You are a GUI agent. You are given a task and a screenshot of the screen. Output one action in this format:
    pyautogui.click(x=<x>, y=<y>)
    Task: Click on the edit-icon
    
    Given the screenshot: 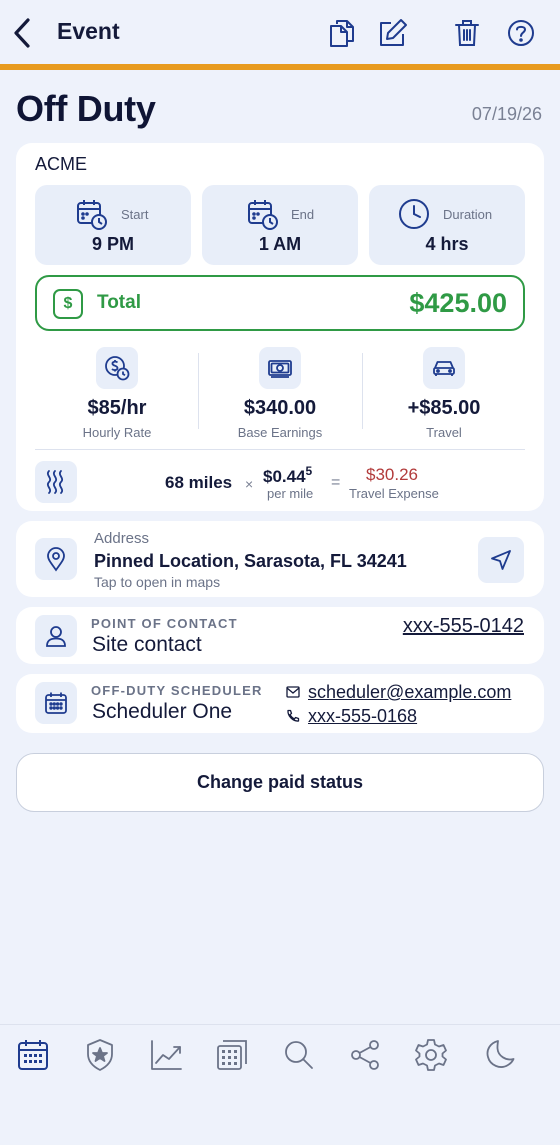 What is the action you would take?
    pyautogui.click(x=392, y=33)
    